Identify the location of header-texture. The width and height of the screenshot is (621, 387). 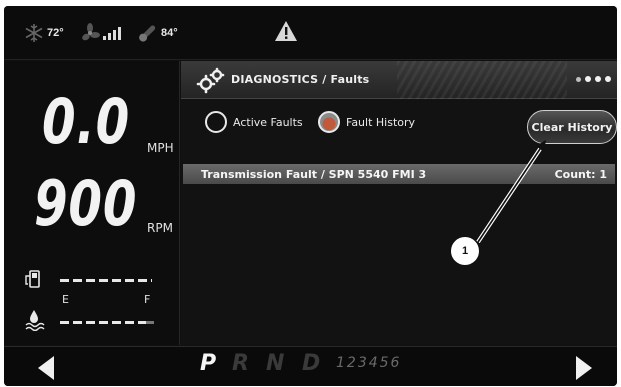
(482, 80).